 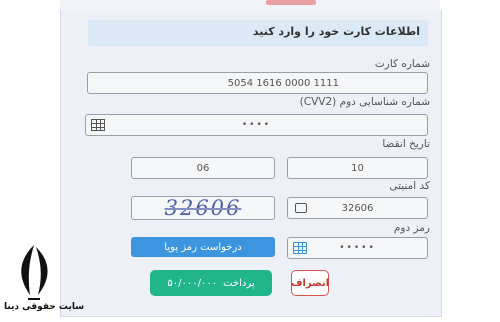 I want to click on pay-label: پرداخت, so click(x=239, y=283).